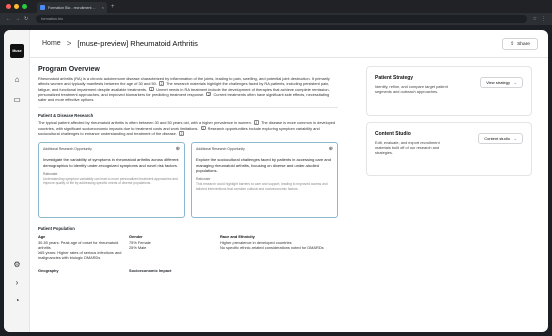 Image resolution: width=552 pixels, height=336 pixels. I want to click on browser-tab: Formation Bio - recruitment ... ×, so click(72, 7).